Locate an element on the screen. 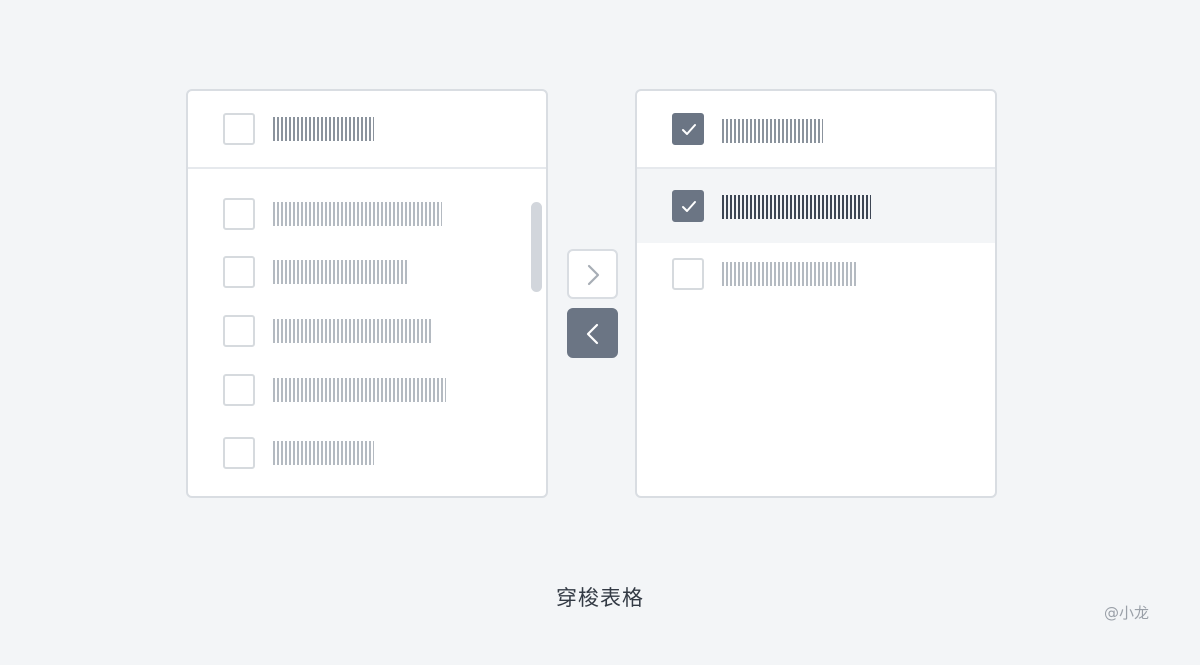  source-list-header is located at coordinates (367, 130).